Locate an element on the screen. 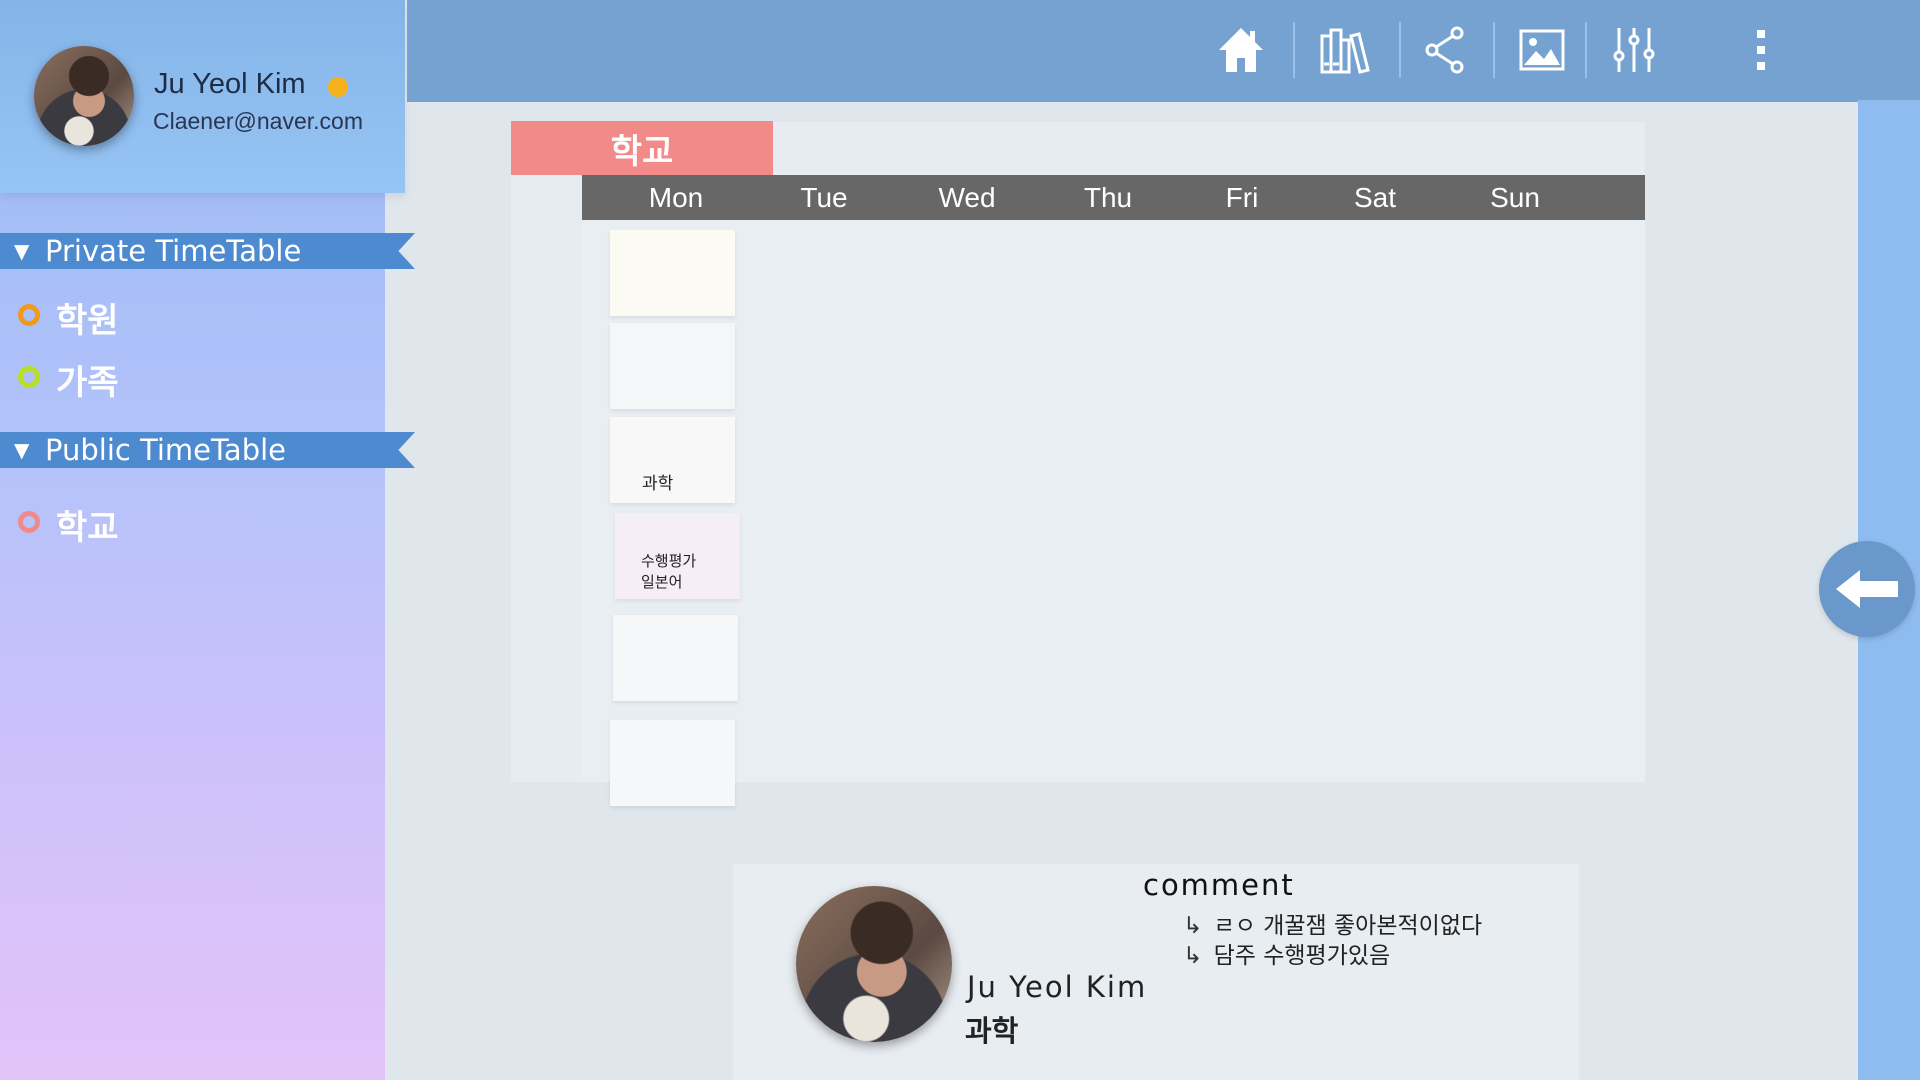 This screenshot has width=1920, height=1080. profile-email: Claener@naver.com is located at coordinates (258, 121).